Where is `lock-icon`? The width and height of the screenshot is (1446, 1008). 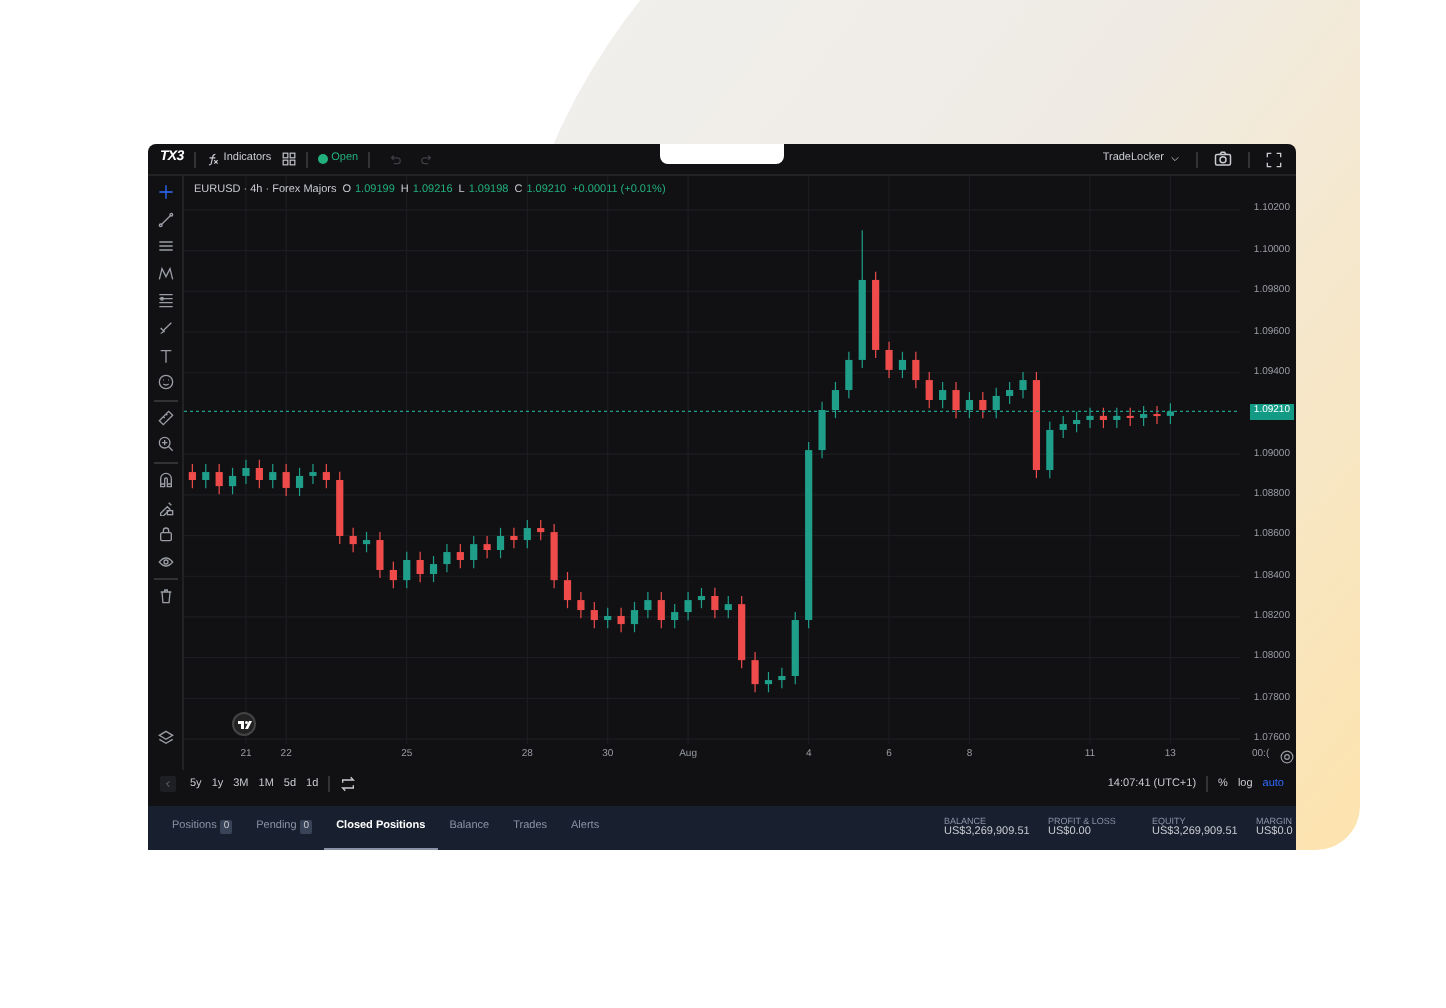
lock-icon is located at coordinates (165, 534).